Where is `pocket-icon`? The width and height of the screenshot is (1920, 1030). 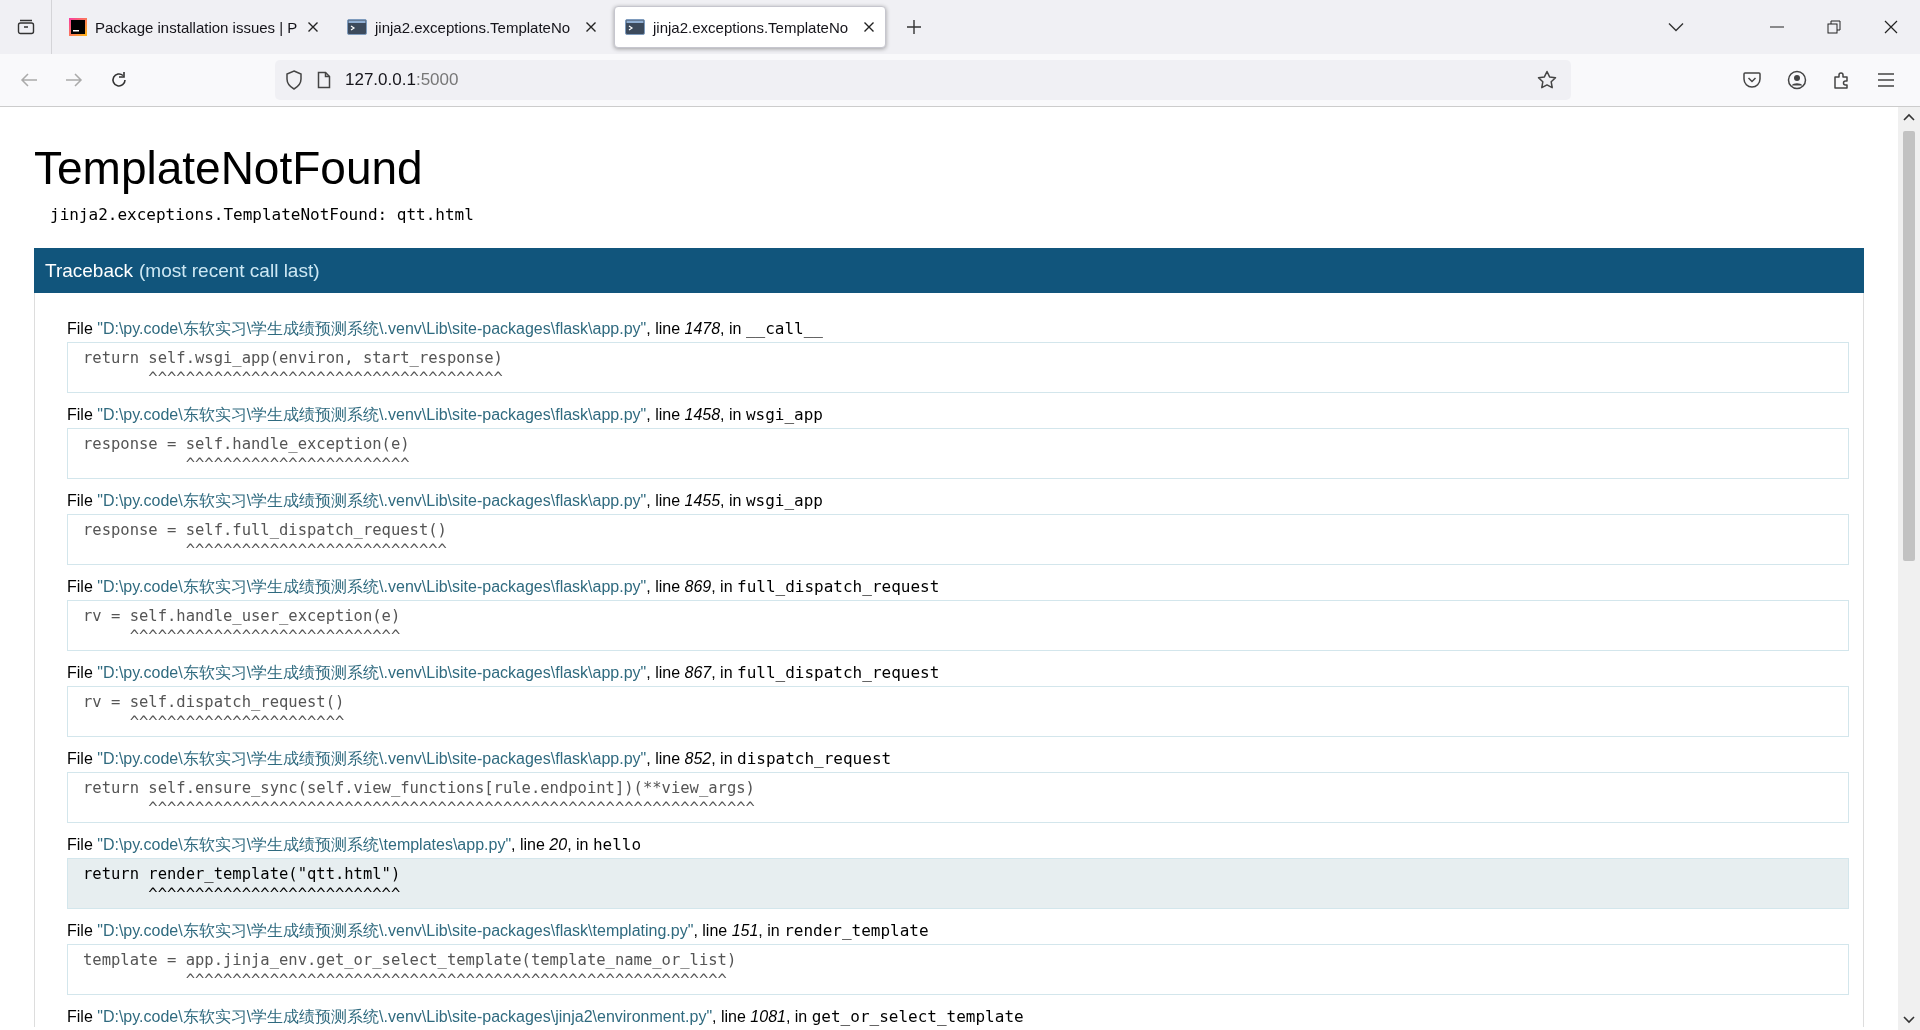 pocket-icon is located at coordinates (1752, 80).